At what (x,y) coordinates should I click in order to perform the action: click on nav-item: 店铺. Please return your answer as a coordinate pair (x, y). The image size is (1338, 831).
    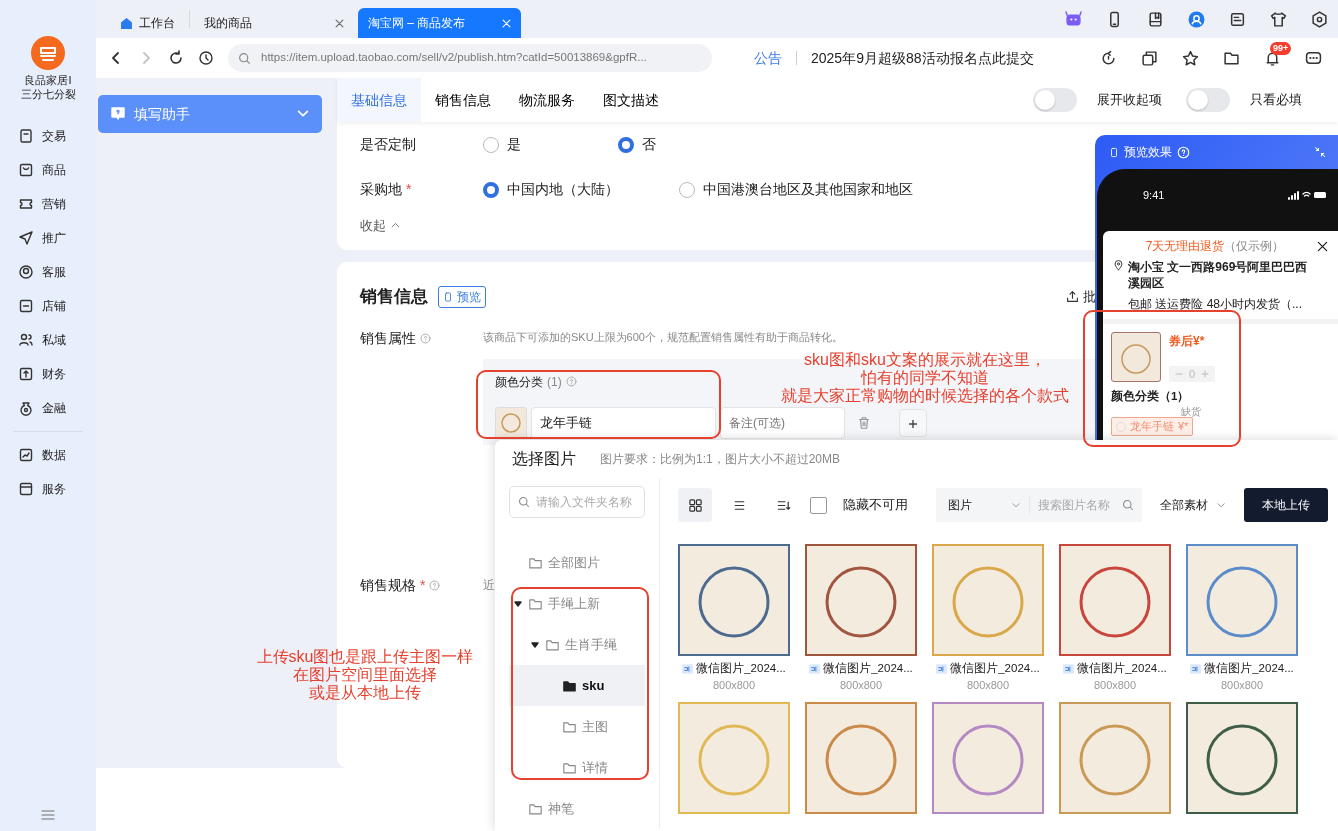
    Looking at the image, I should click on (48, 306).